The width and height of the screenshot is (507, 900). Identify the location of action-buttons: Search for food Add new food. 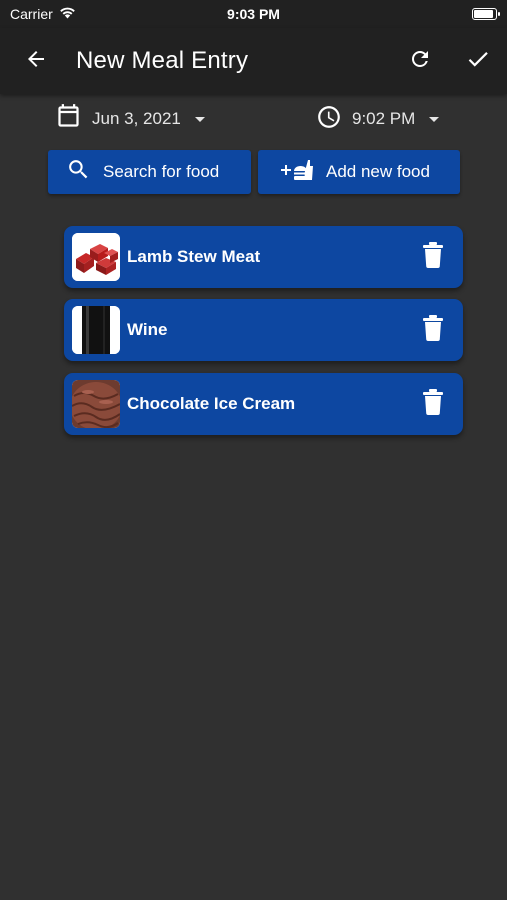
(253, 172).